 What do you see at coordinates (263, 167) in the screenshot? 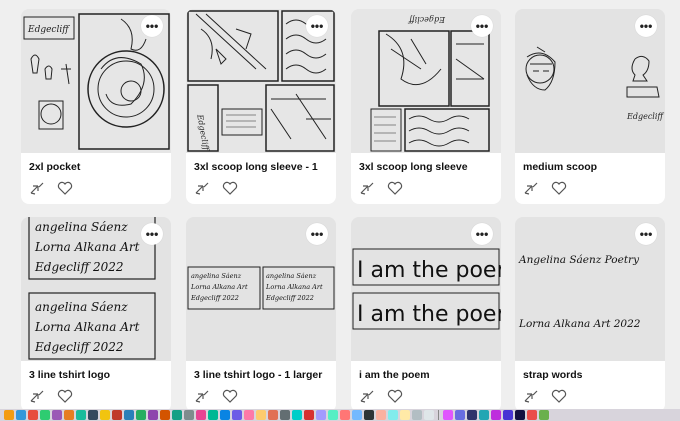
I see `card-title: 3xl scoop long sleeve - 1` at bounding box center [263, 167].